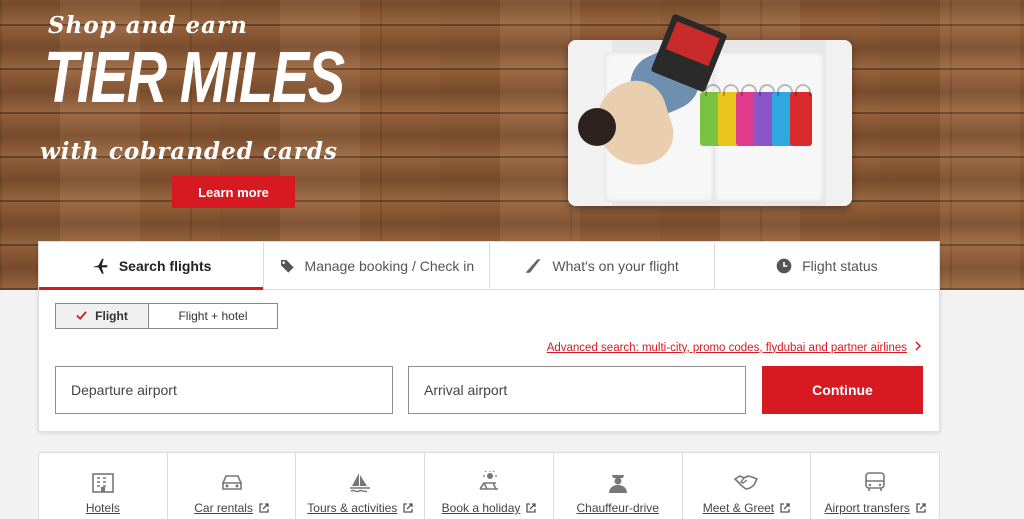 This screenshot has height=519, width=1024. I want to click on service-meet-greet: Meet & Greet, so click(747, 486).